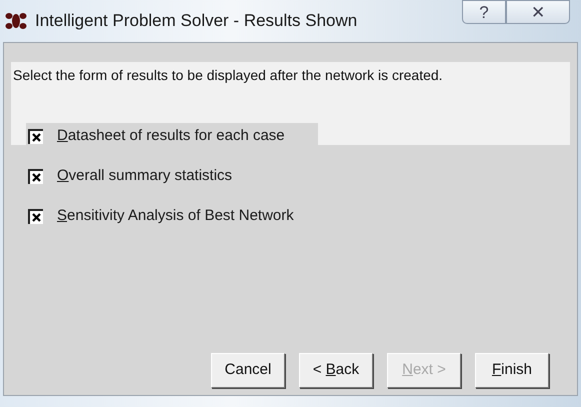 The height and width of the screenshot is (407, 581). Describe the element at coordinates (512, 370) in the screenshot. I see `wizard-button: Finish` at that location.